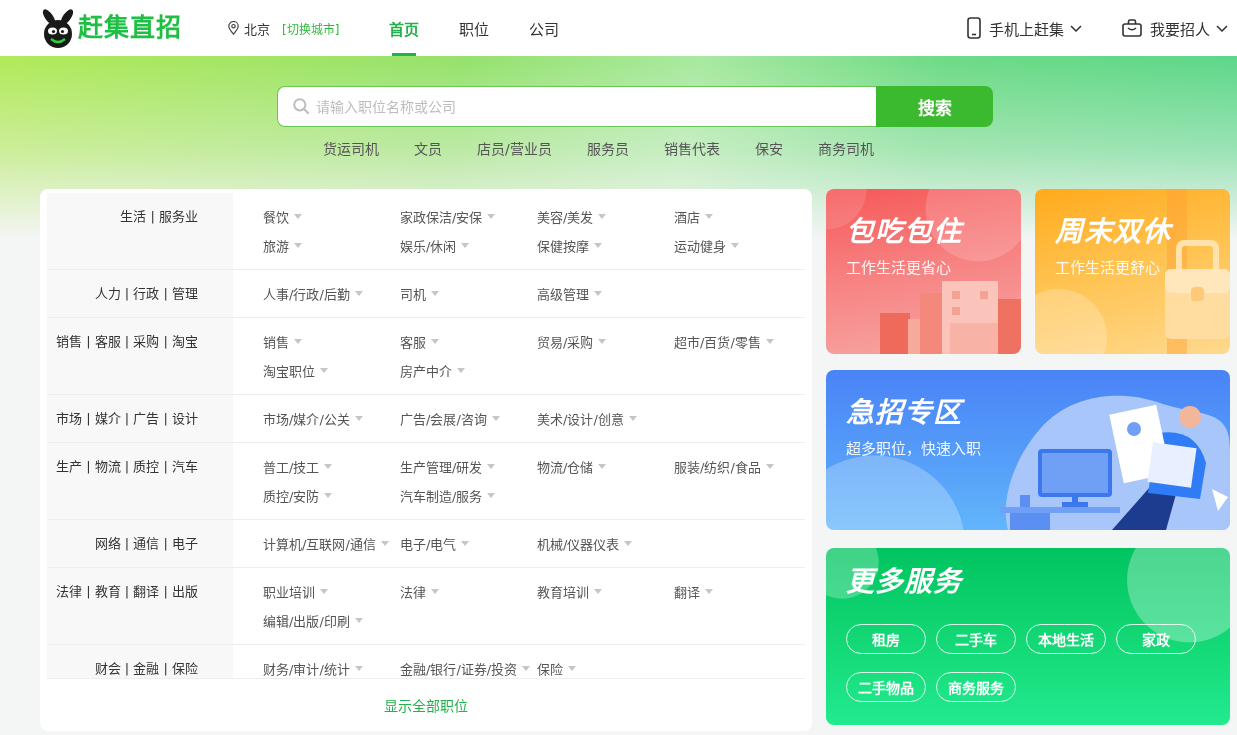 This screenshot has width=1237, height=735. What do you see at coordinates (435, 245) in the screenshot?
I see `job-category-link: 娱乐/休闲` at bounding box center [435, 245].